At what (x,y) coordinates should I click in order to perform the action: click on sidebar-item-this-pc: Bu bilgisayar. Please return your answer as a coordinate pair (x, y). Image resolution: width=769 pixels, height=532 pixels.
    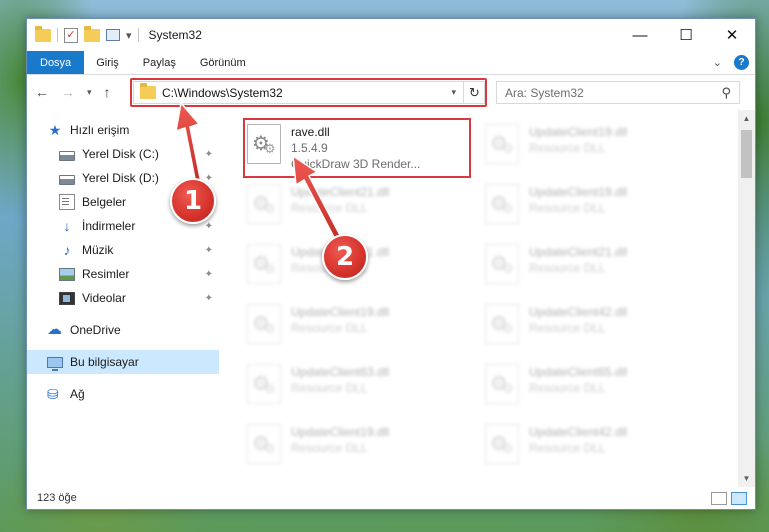
    Looking at the image, I should click on (123, 362).